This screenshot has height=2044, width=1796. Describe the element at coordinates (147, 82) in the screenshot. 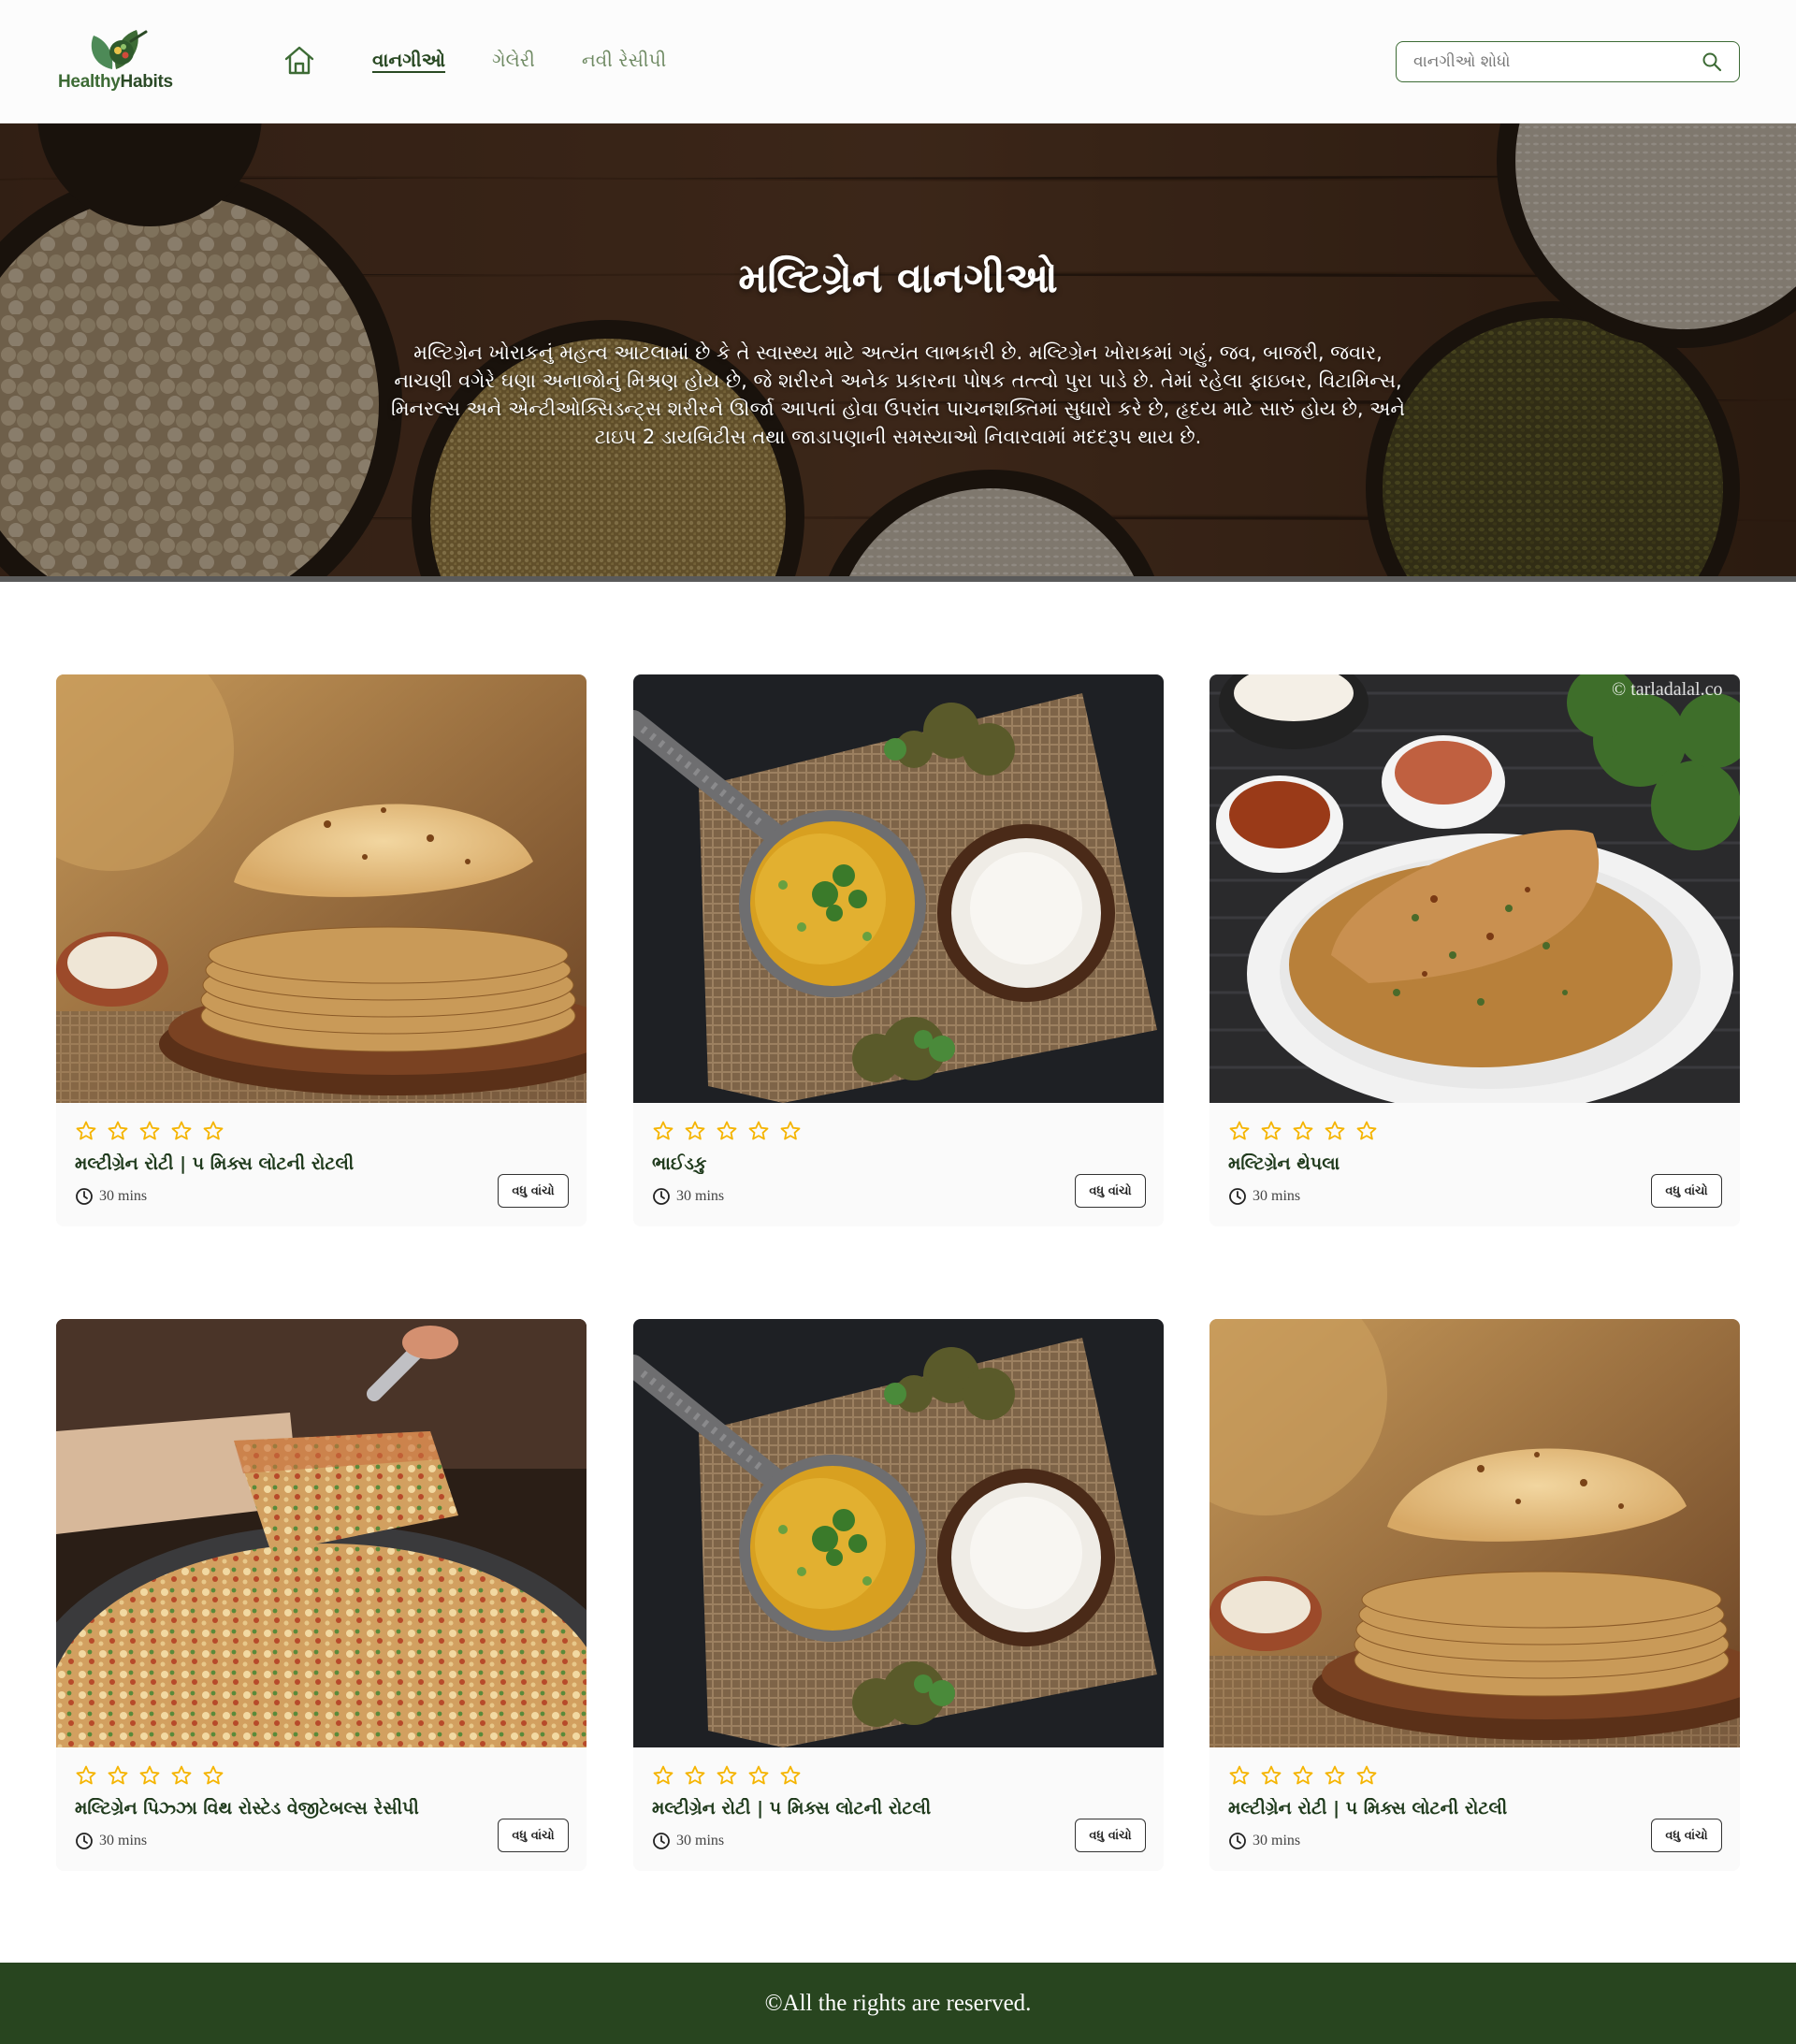

I see `logo-text-part2: Habits` at that location.